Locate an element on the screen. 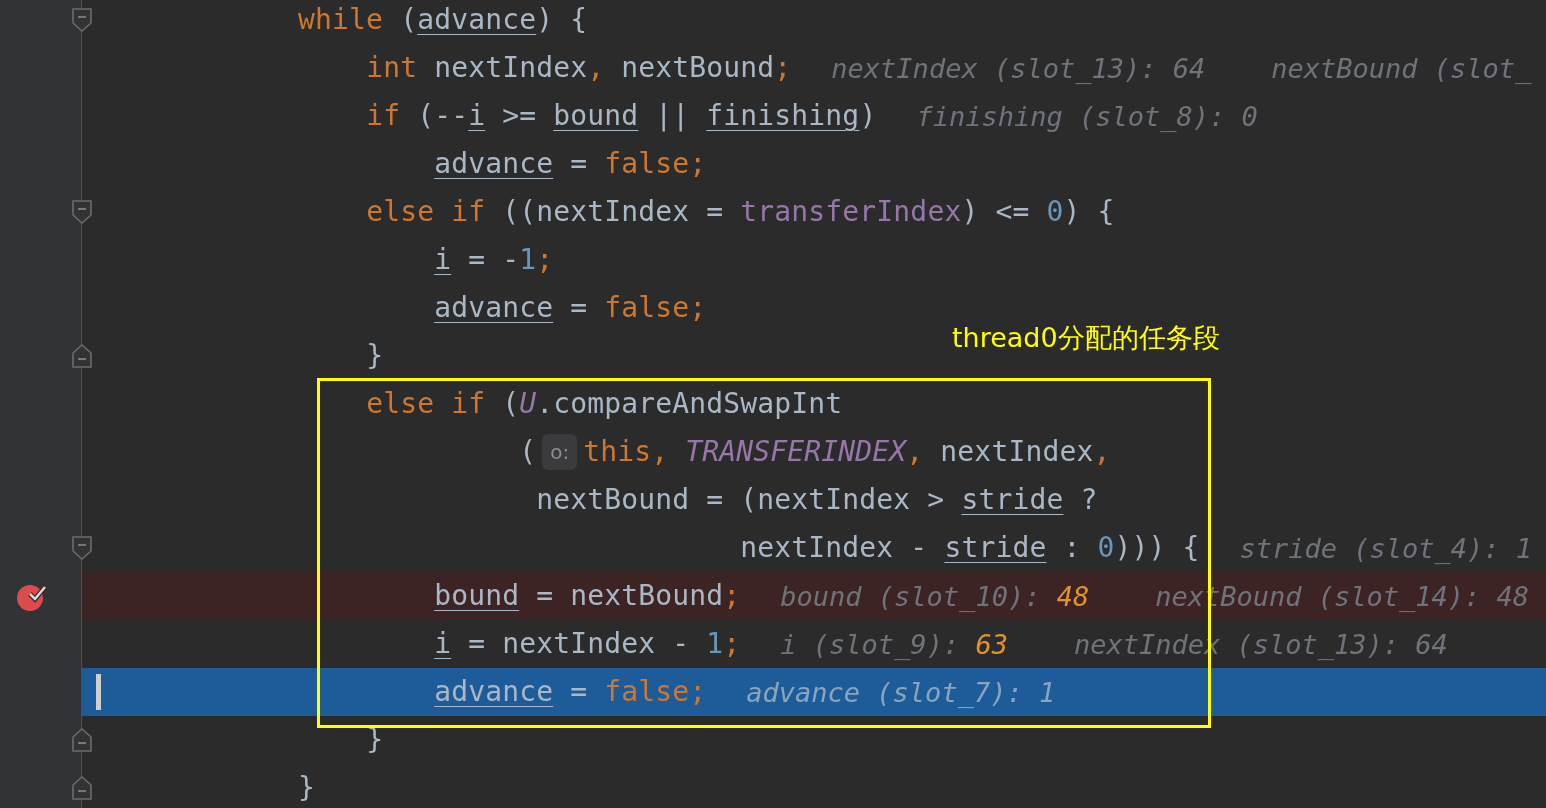 This screenshot has width=1546, height=808. inline-value-hint: advance (slot_7): 1 is located at coordinates (901, 692).